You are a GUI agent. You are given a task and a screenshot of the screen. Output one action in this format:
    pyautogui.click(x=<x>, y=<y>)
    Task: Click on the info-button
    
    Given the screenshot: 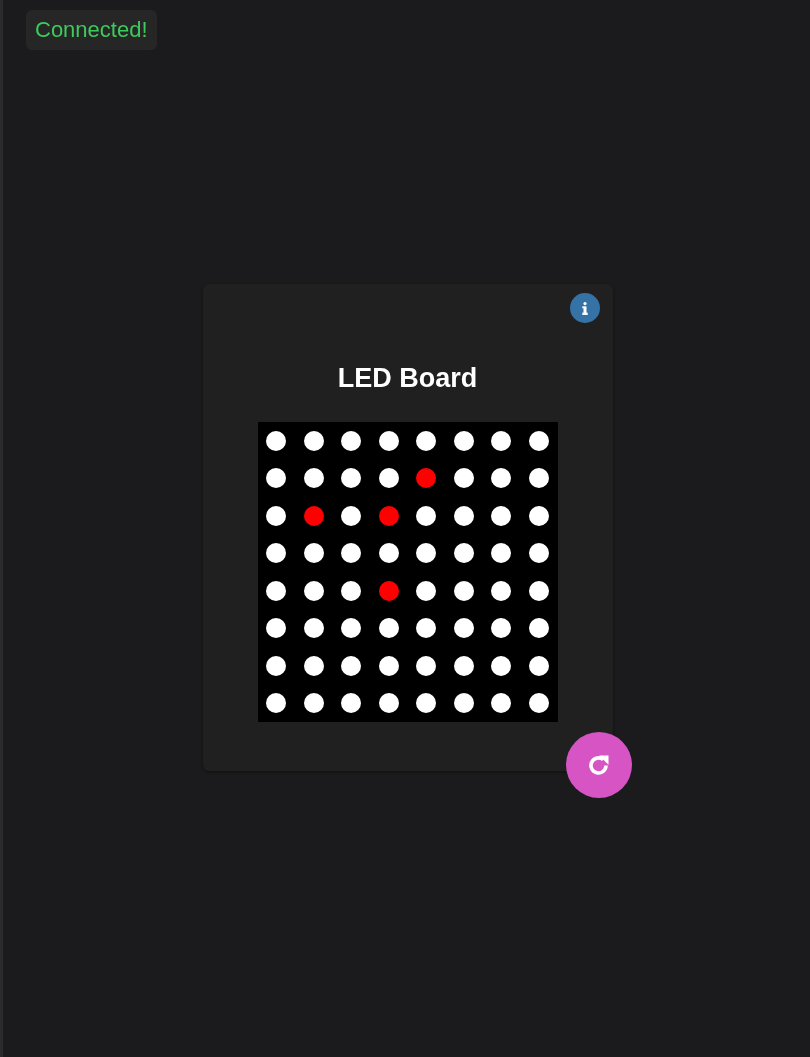 What is the action you would take?
    pyautogui.click(x=584, y=308)
    